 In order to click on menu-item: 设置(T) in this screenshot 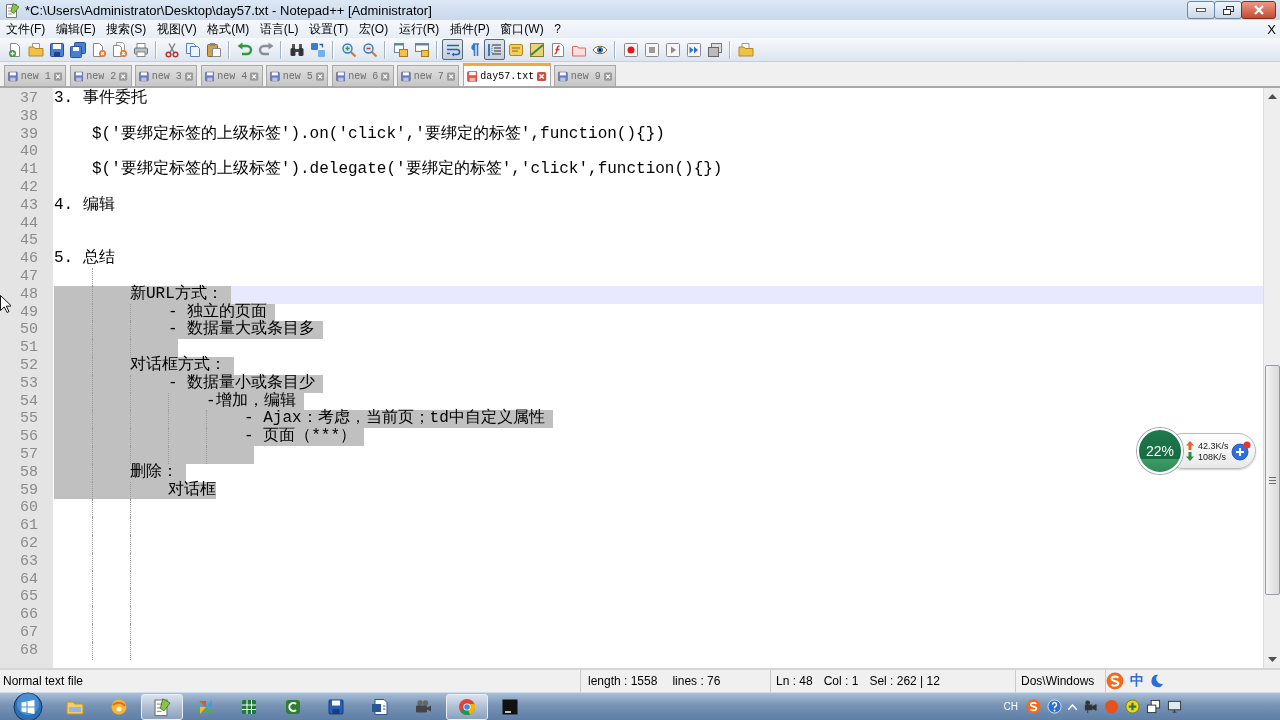, I will do `click(329, 29)`.